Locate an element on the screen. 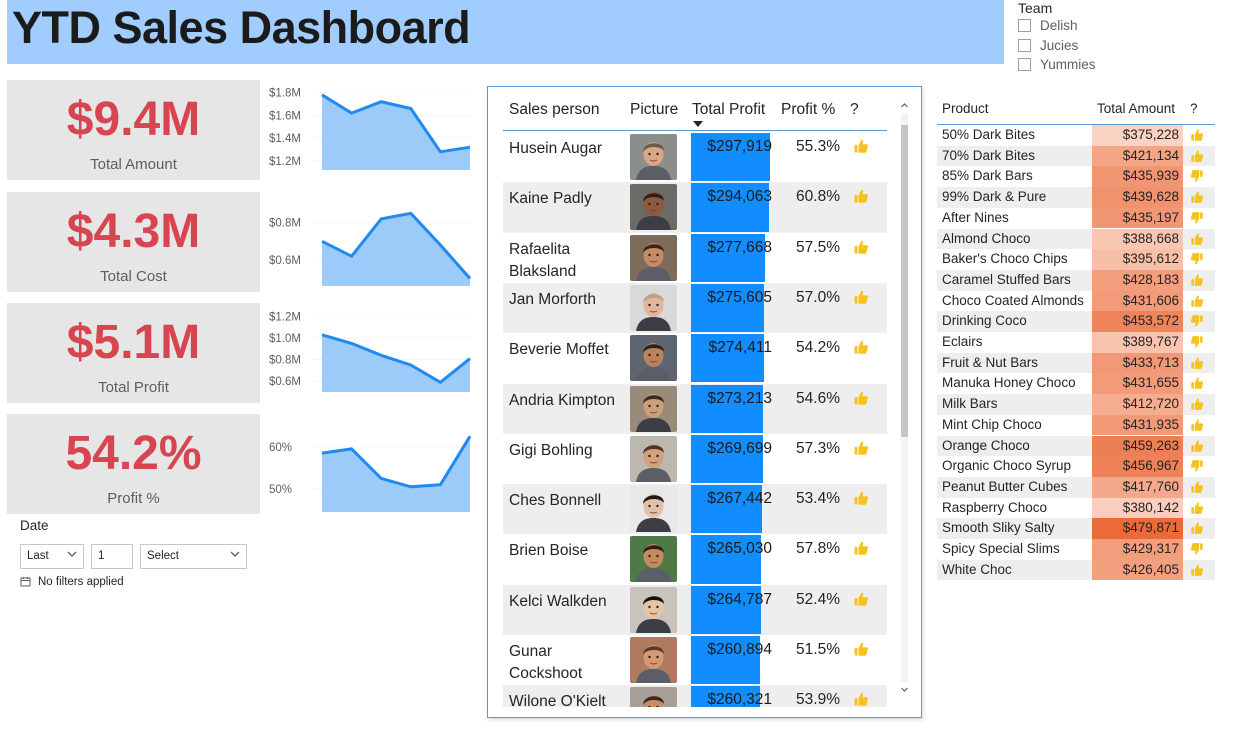 This screenshot has width=1250, height=732. kpi-label: Total Amount is located at coordinates (133, 164).